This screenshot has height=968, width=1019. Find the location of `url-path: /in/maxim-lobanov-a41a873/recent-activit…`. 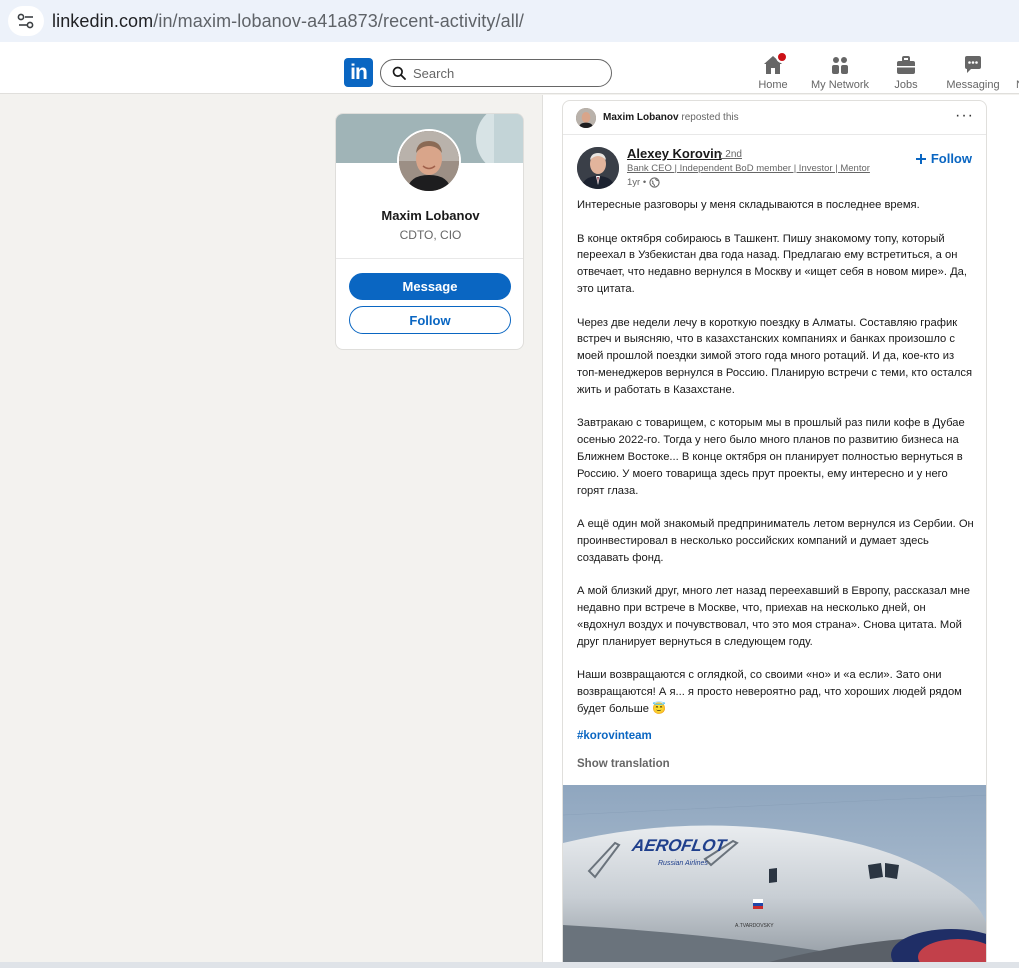

url-path: /in/maxim-lobanov-a41a873/recent-activit… is located at coordinates (339, 21).